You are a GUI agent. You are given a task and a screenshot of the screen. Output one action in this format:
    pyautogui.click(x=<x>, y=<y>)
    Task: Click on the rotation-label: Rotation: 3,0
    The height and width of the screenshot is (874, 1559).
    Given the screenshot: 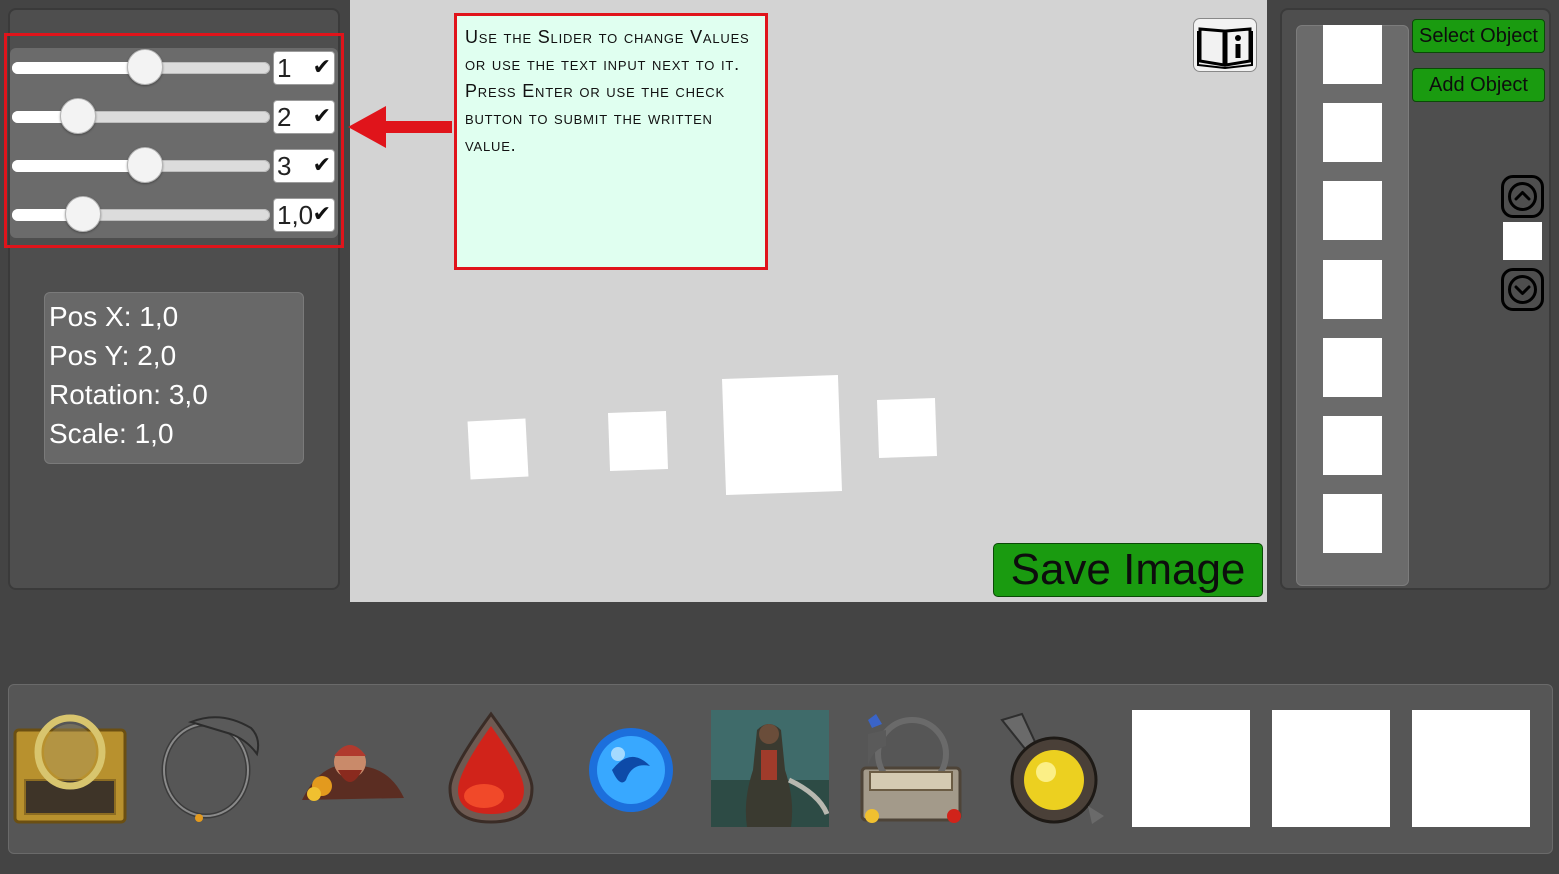 What is the action you would take?
    pyautogui.click(x=128, y=394)
    